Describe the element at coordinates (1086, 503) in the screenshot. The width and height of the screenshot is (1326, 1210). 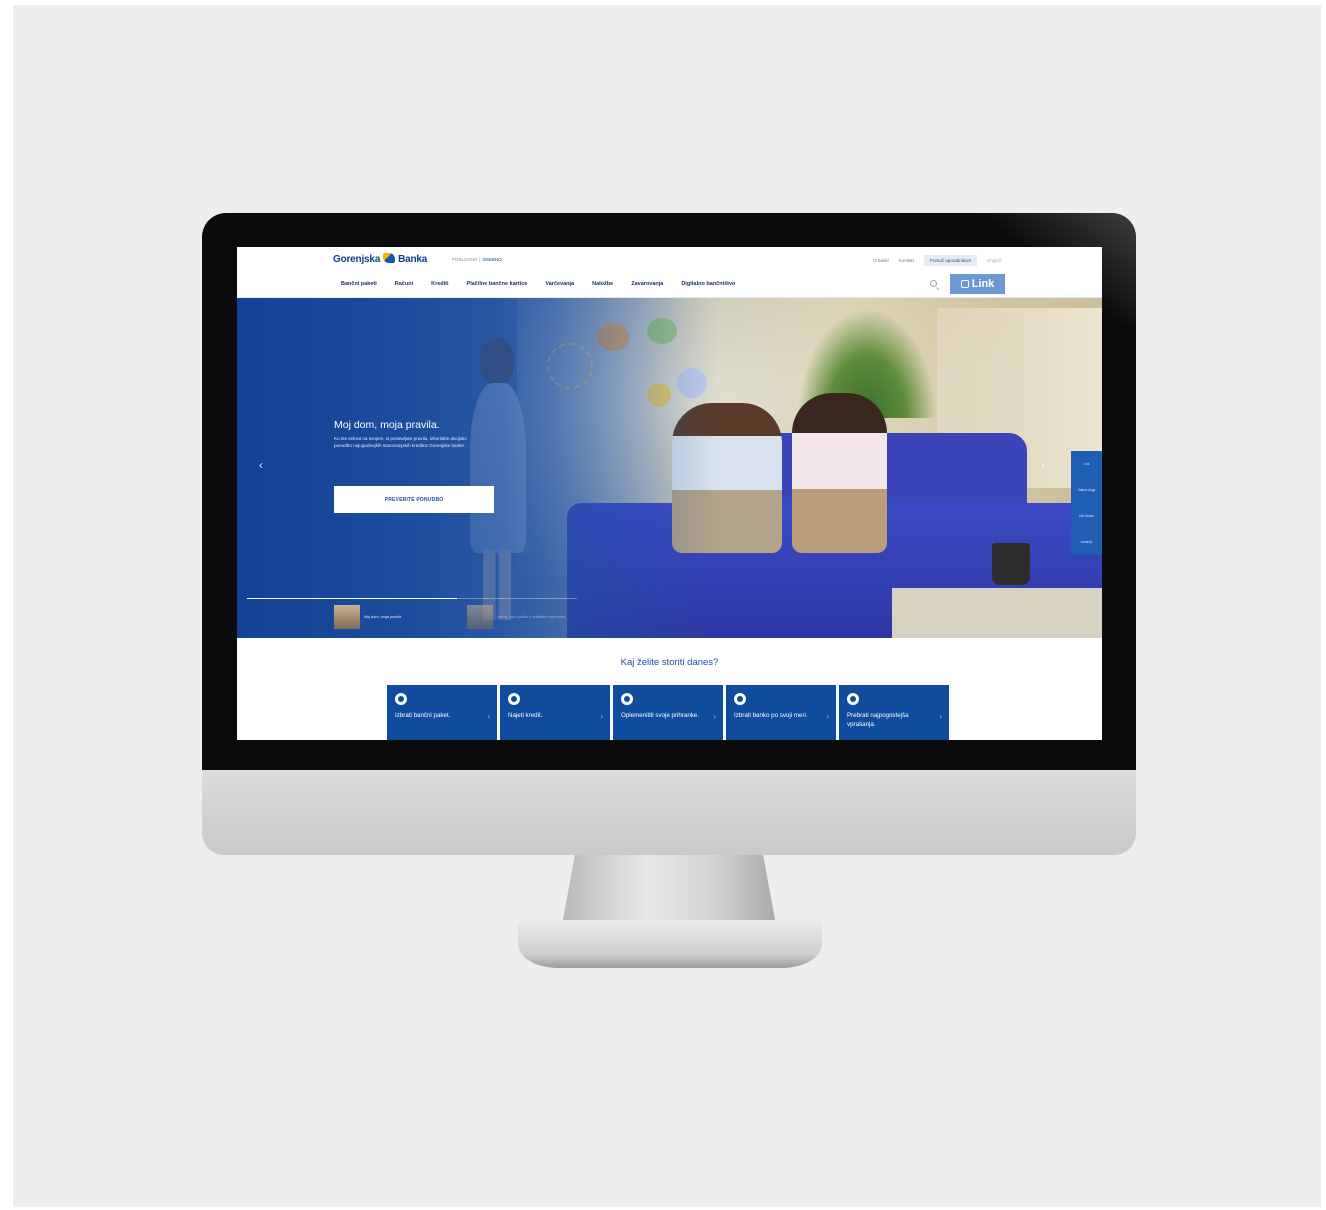
I see `quick-access-panel: Link Stalna vloga Klic banke Lokacije` at that location.